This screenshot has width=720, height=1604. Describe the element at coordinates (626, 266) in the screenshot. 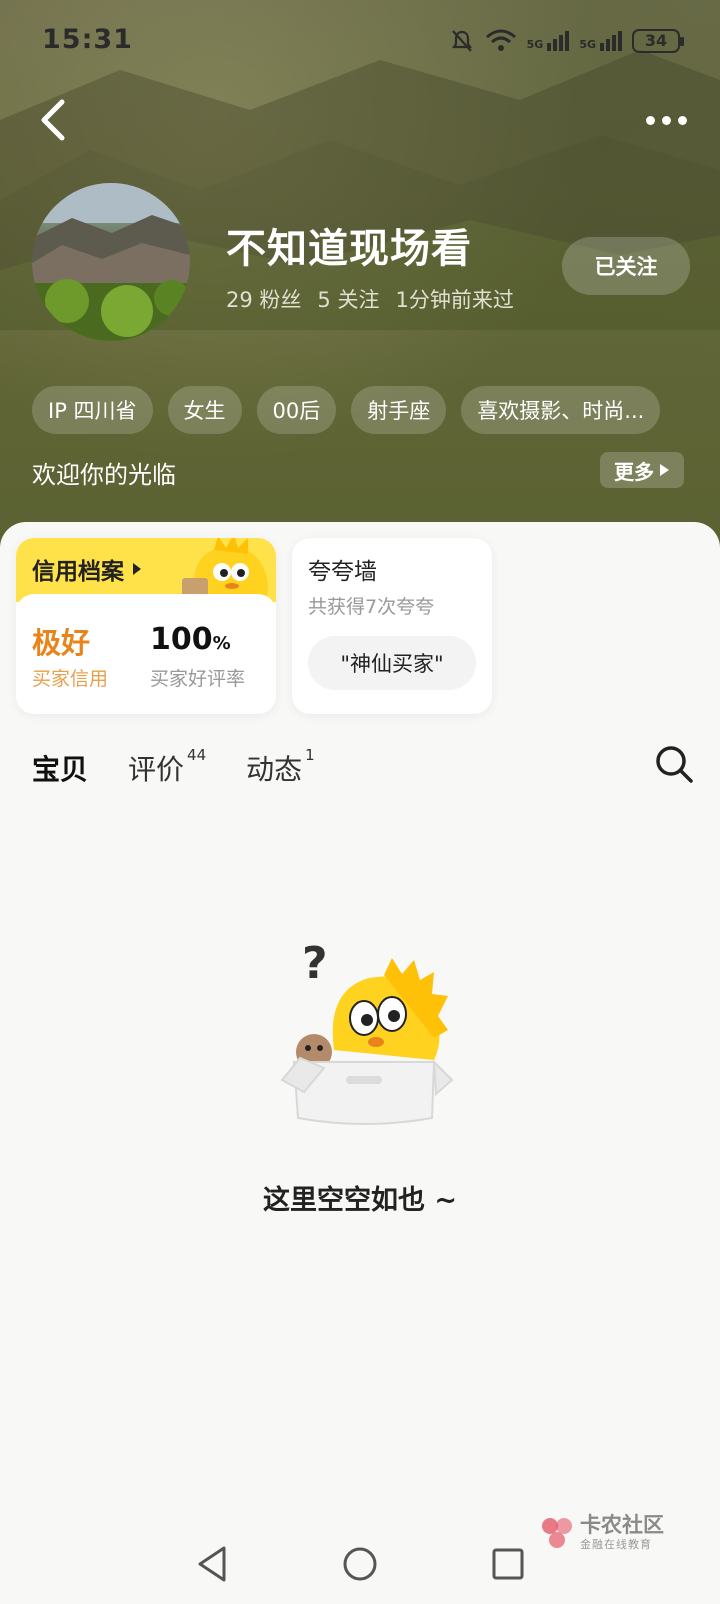

I see `follow-button: 已关注` at that location.